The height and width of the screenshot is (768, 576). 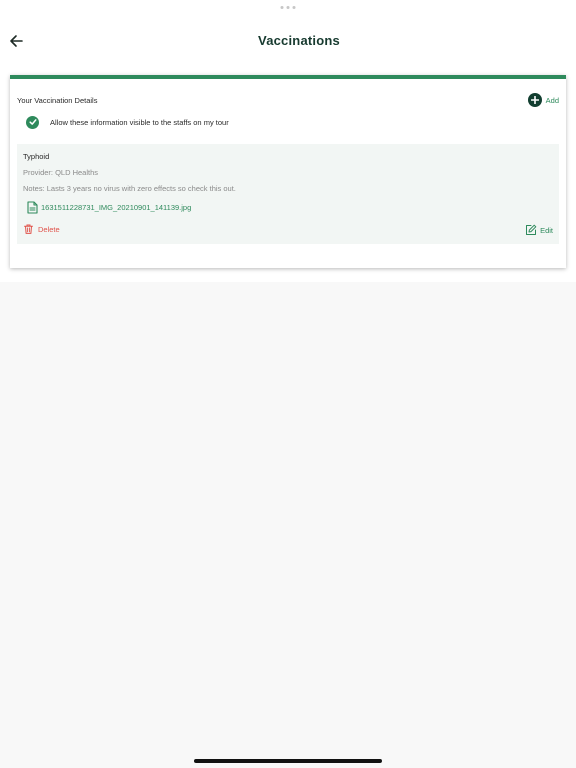 I want to click on checkmark-icon, so click(x=32, y=122).